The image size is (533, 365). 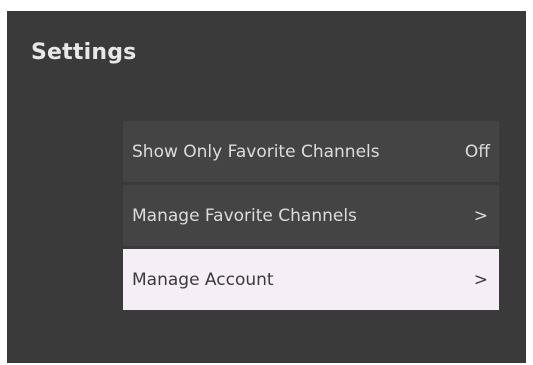 I want to click on menu-item-label: Show Only Favorite Channels, so click(x=256, y=151).